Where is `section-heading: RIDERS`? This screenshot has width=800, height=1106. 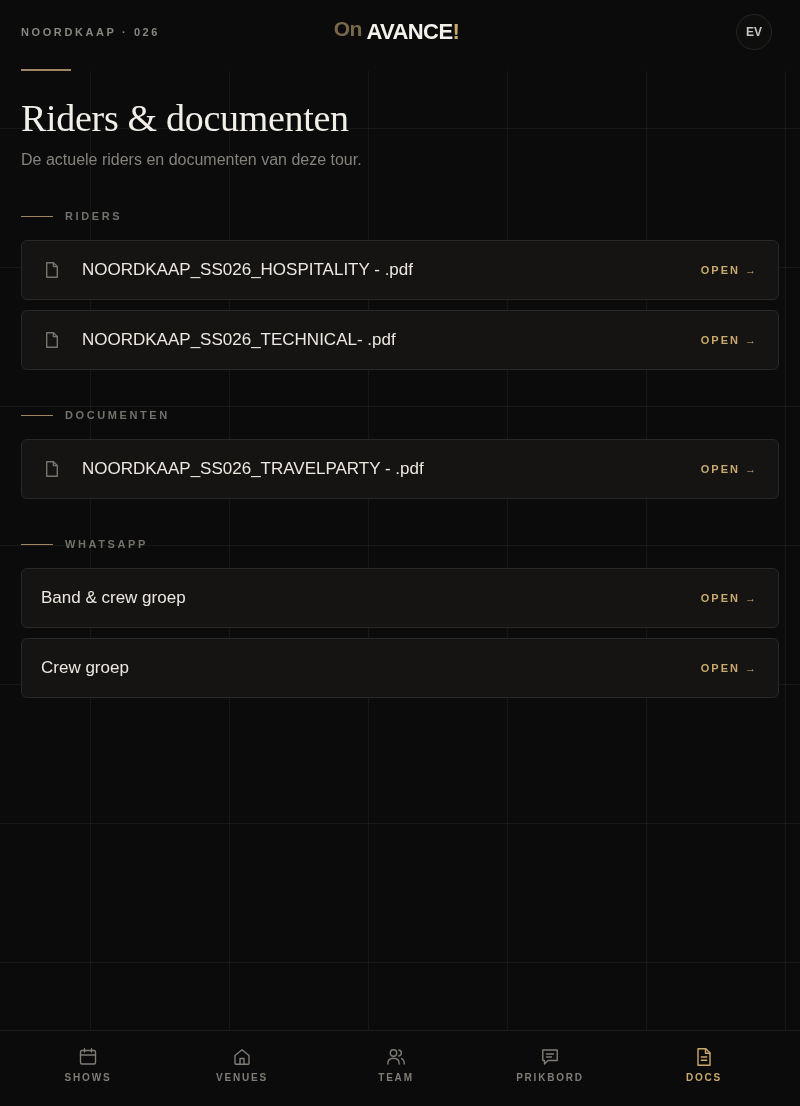 section-heading: RIDERS is located at coordinates (94, 216).